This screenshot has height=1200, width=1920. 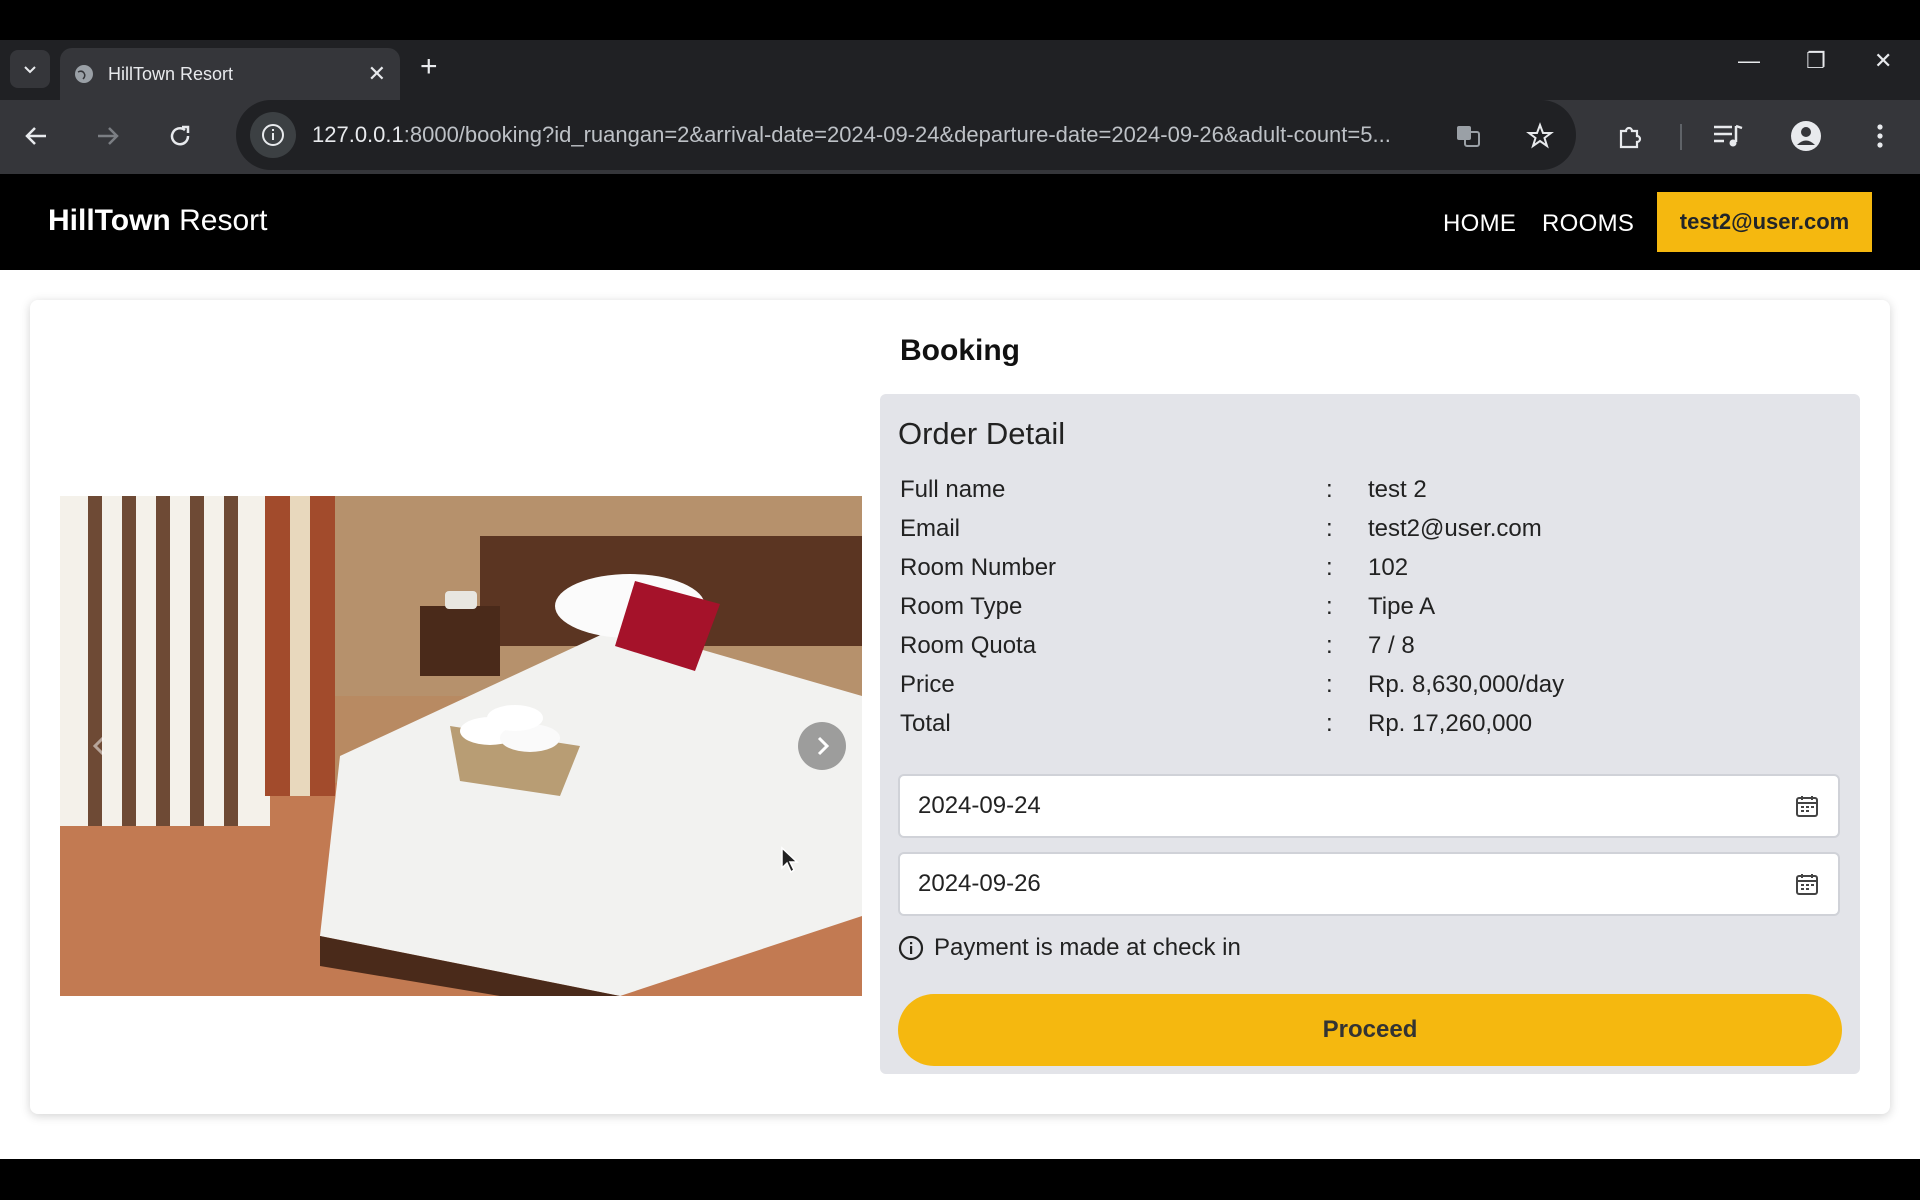 I want to click on profile-icon, so click(x=1806, y=136).